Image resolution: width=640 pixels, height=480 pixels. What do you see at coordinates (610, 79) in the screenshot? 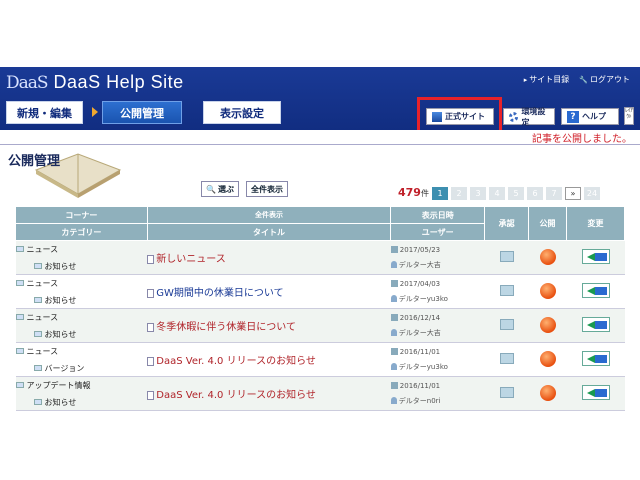
I see `logout-label: ログアウト` at bounding box center [610, 79].